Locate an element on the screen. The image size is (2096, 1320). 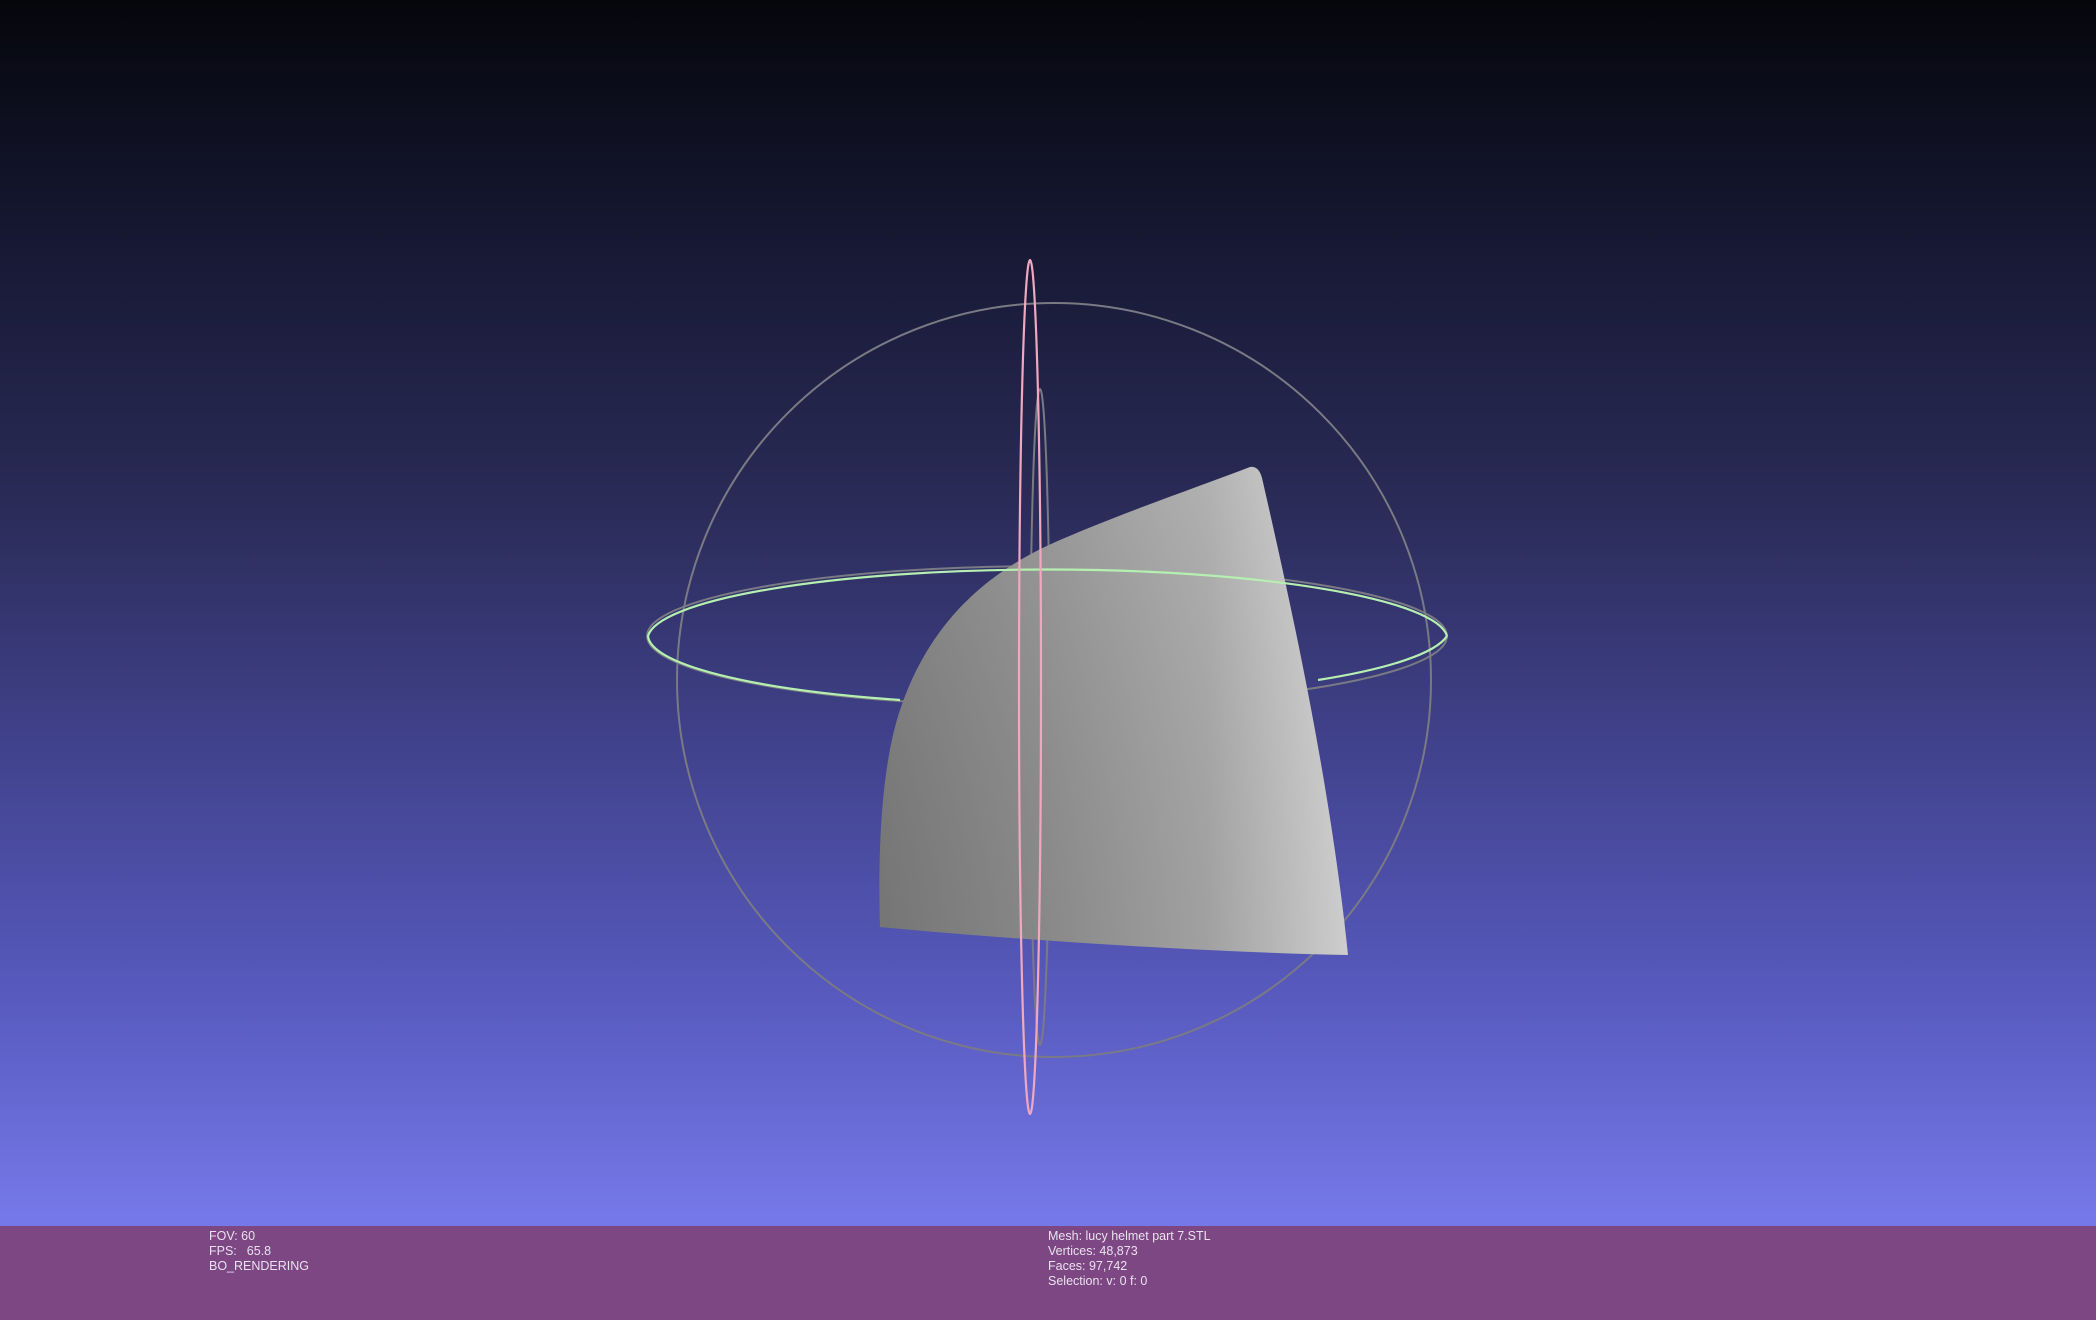
fps-label: FPS: is located at coordinates (223, 1251).